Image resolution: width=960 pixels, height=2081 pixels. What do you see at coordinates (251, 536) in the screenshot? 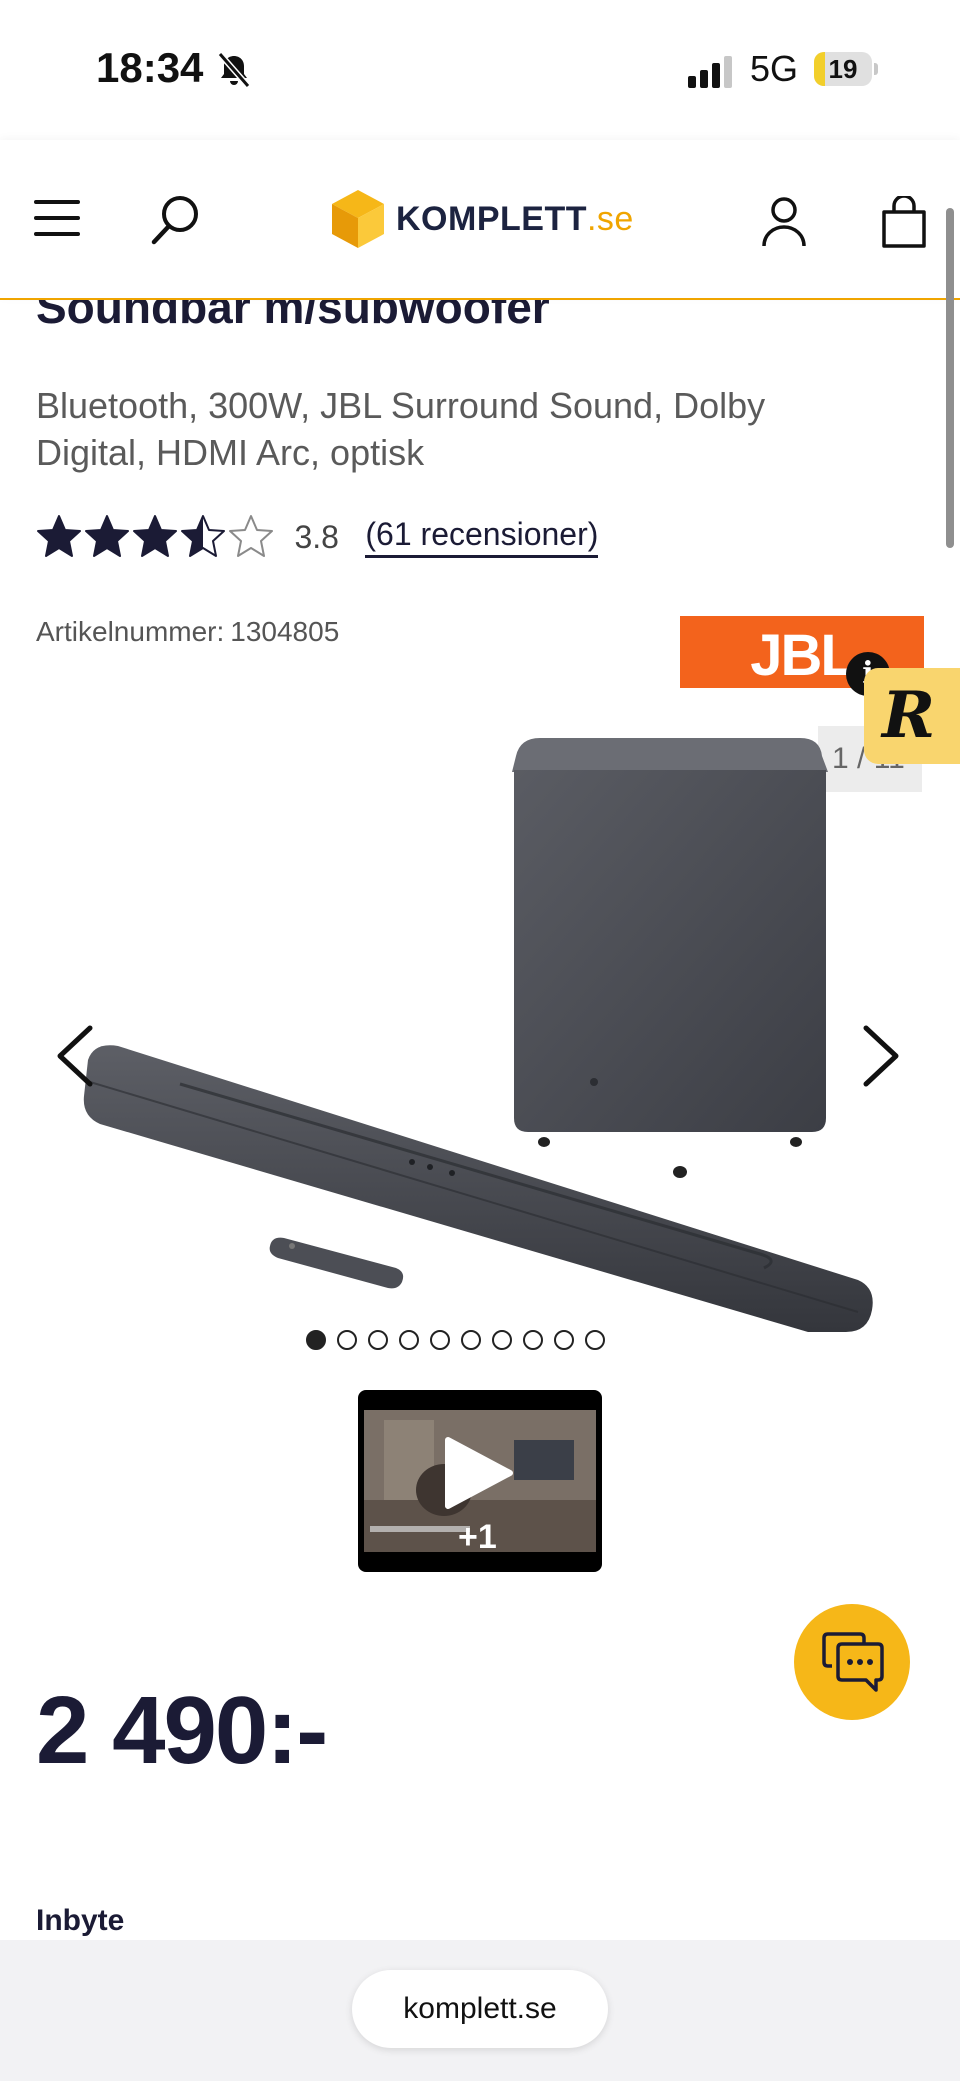
I see `star-empty-icon` at bounding box center [251, 536].